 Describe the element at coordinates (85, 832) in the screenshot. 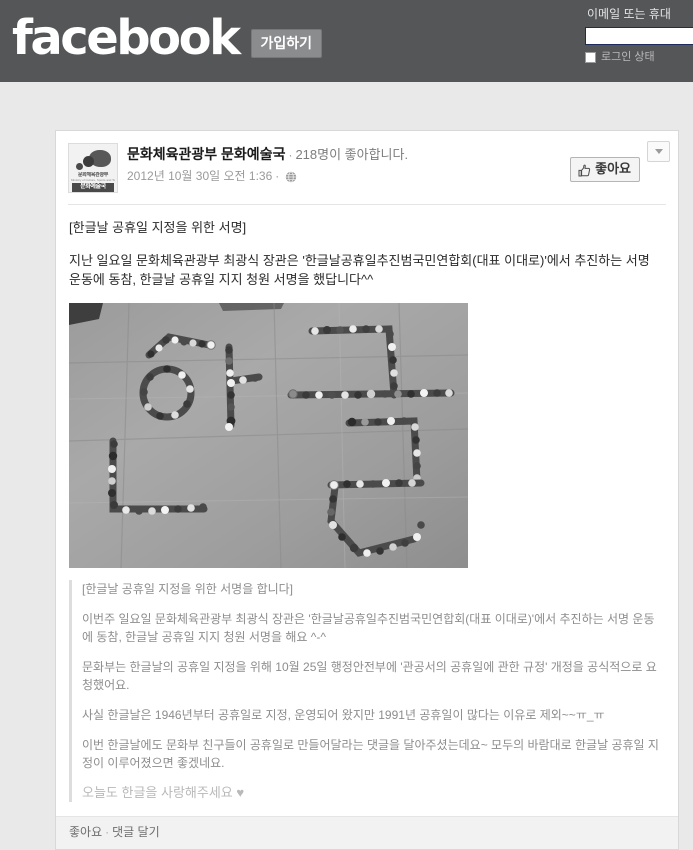

I see `footer-like-link: 좋아요` at that location.